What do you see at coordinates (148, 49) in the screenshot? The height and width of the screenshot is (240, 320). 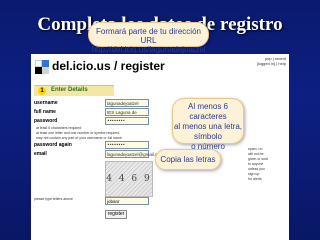 I see `callout-url-line: http://del.icio.us/lagunadejoatzel` at bounding box center [148, 49].